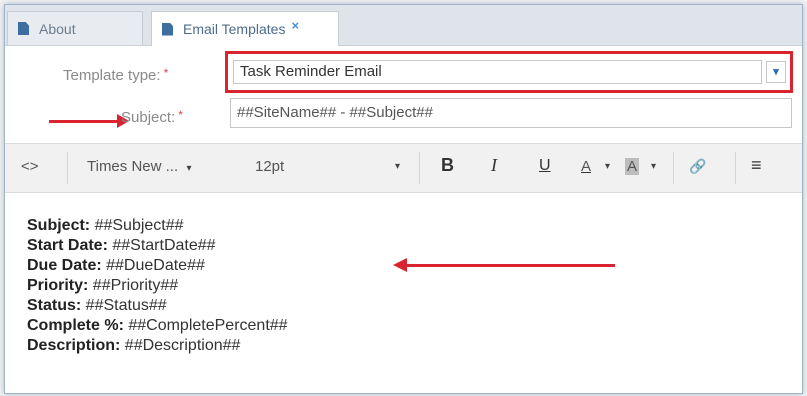  What do you see at coordinates (756, 165) in the screenshot?
I see `align-icon: ≡` at bounding box center [756, 165].